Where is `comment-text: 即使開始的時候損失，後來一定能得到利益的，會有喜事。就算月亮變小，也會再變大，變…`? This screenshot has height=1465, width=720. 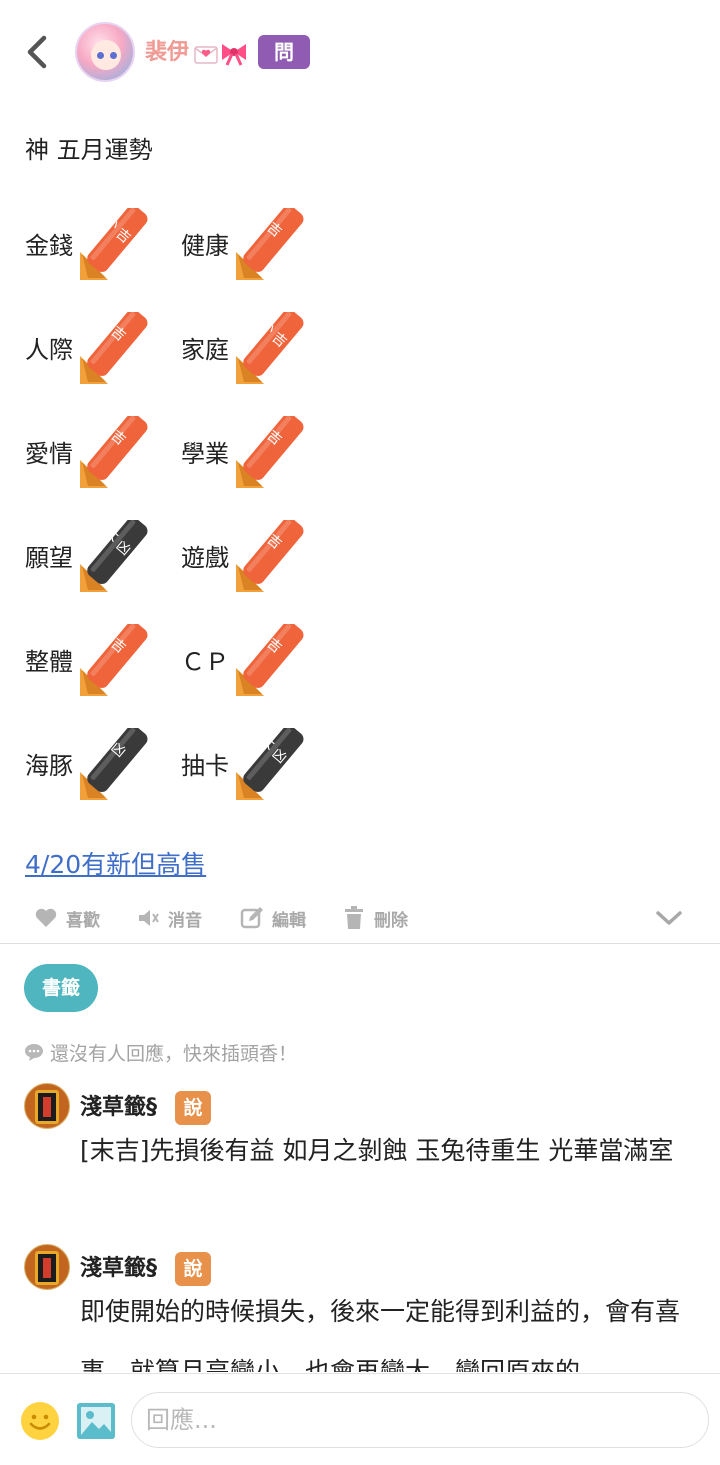
comment-text: 即使開始的時候損失，後來一定能得到利益的，會有喜事。就算月亮變小，也會再變大，變… is located at coordinates (380, 1334).